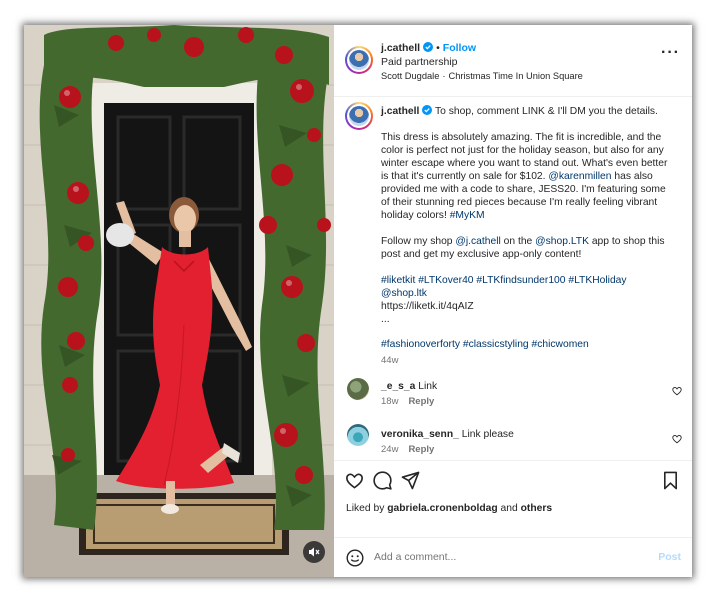  I want to click on follow-button: Follow, so click(459, 48).